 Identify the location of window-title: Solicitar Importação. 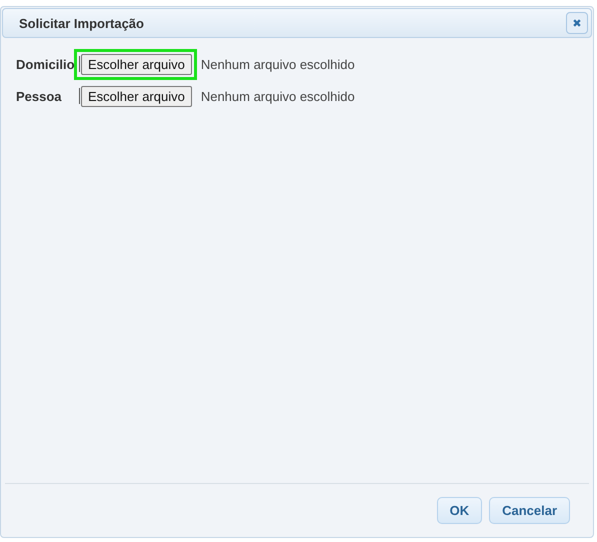
(81, 23).